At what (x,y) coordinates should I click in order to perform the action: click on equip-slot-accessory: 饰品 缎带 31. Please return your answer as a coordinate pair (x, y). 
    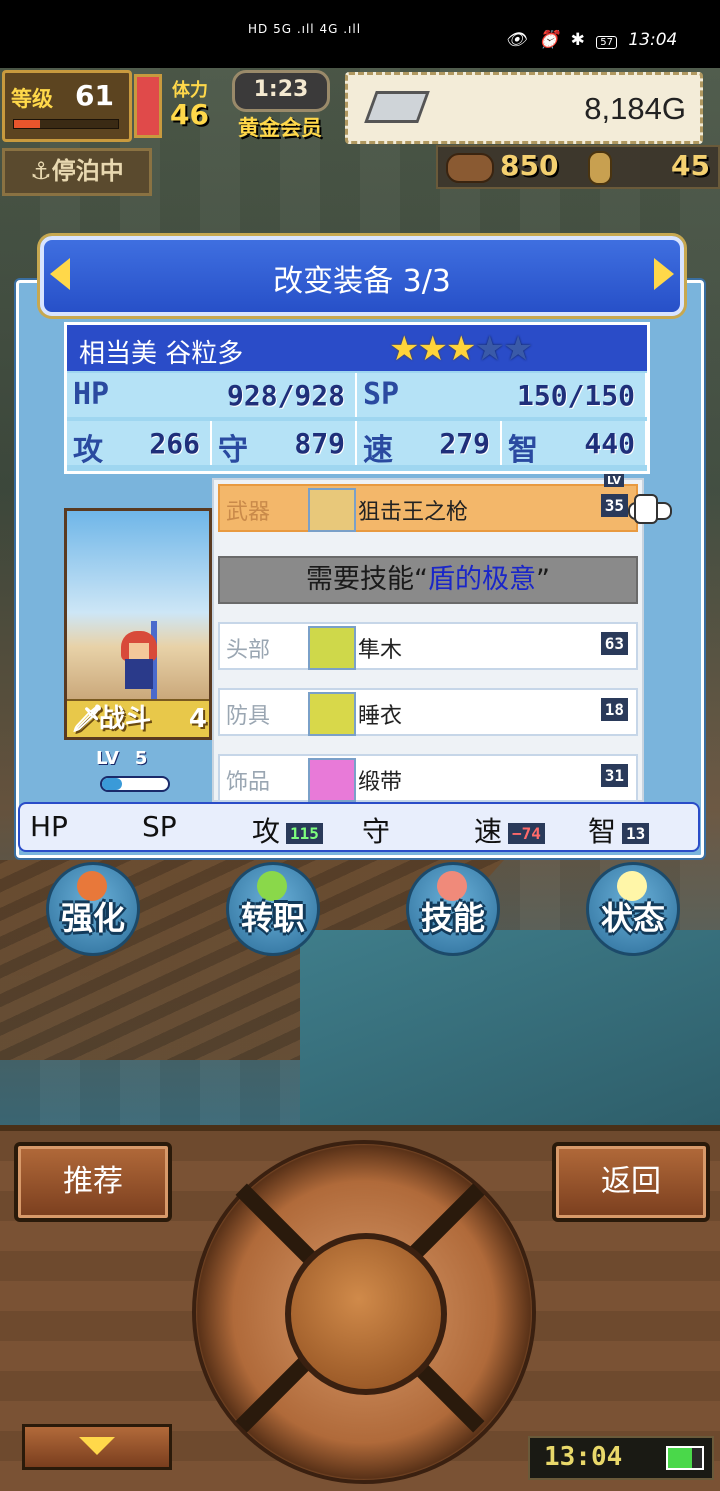
    Looking at the image, I should click on (428, 778).